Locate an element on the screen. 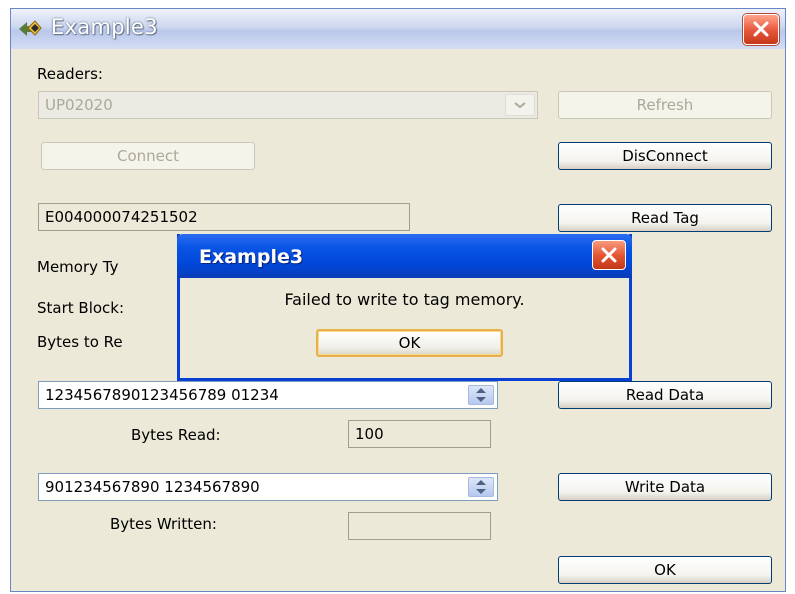  bytes-written-label: Bytes Written: is located at coordinates (163, 524).